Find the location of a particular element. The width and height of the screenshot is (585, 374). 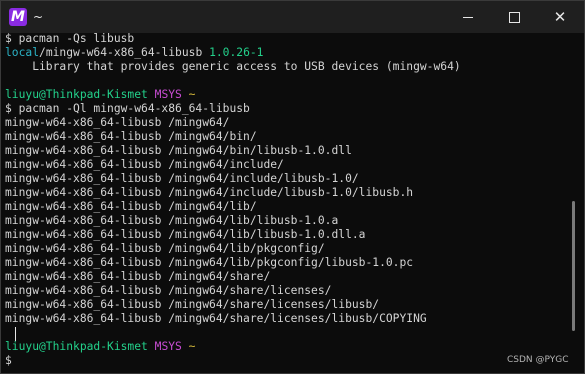

title-bar: M ~ ✕ is located at coordinates (292, 17).